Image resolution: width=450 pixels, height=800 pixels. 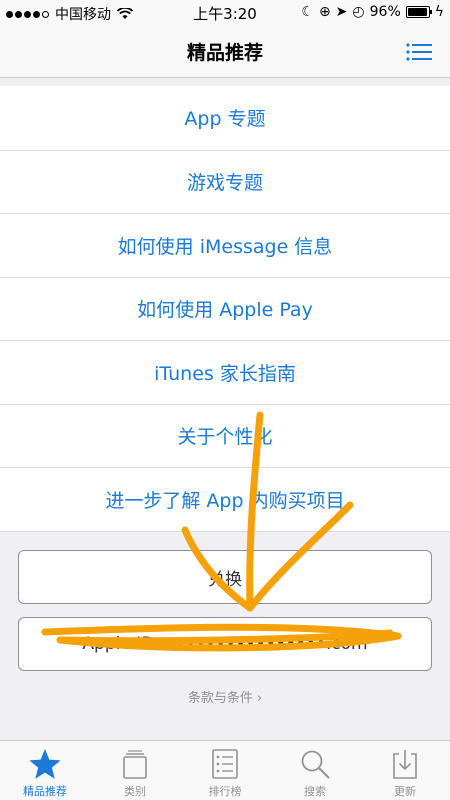 What do you see at coordinates (45, 764) in the screenshot?
I see `star-icon` at bounding box center [45, 764].